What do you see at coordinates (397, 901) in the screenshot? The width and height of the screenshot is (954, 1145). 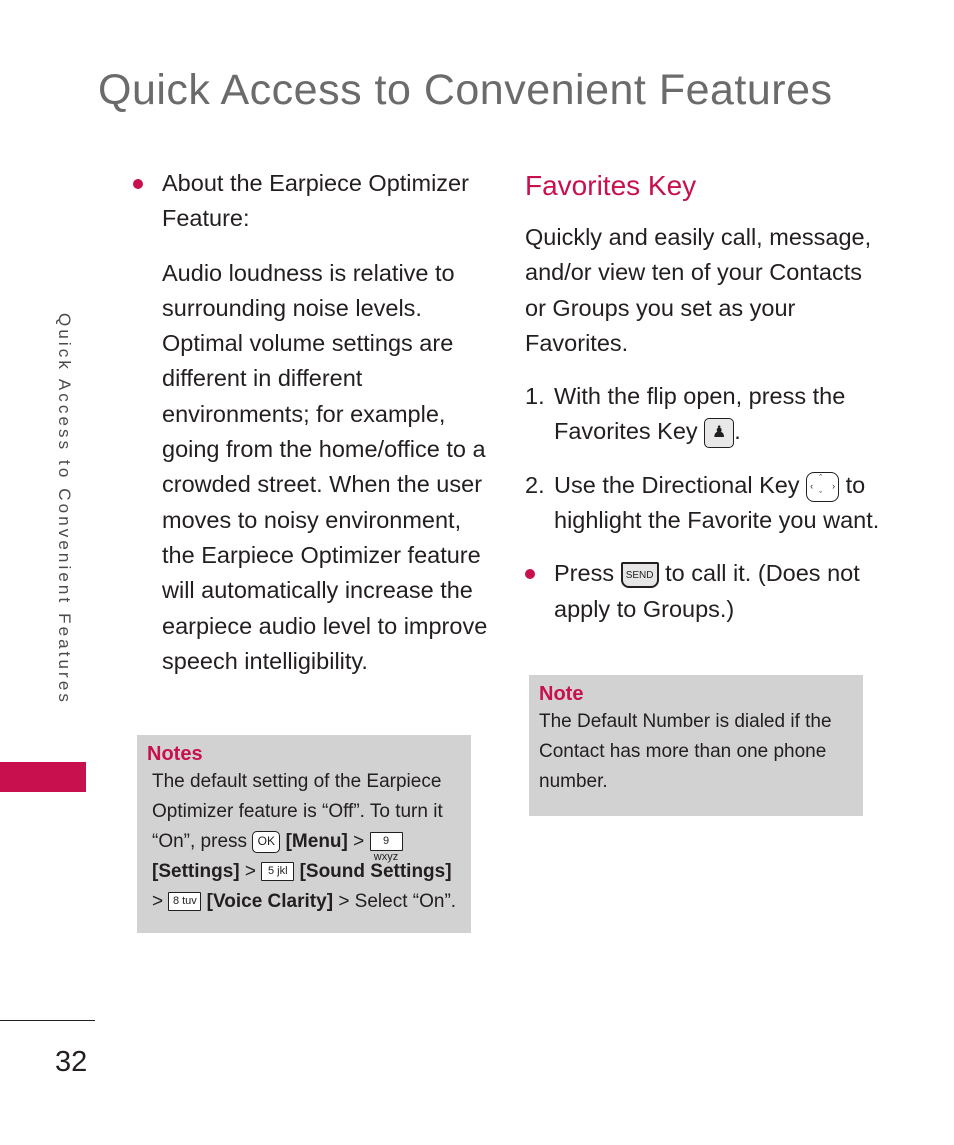 I see `notes-text-end: > Select “On”.` at bounding box center [397, 901].